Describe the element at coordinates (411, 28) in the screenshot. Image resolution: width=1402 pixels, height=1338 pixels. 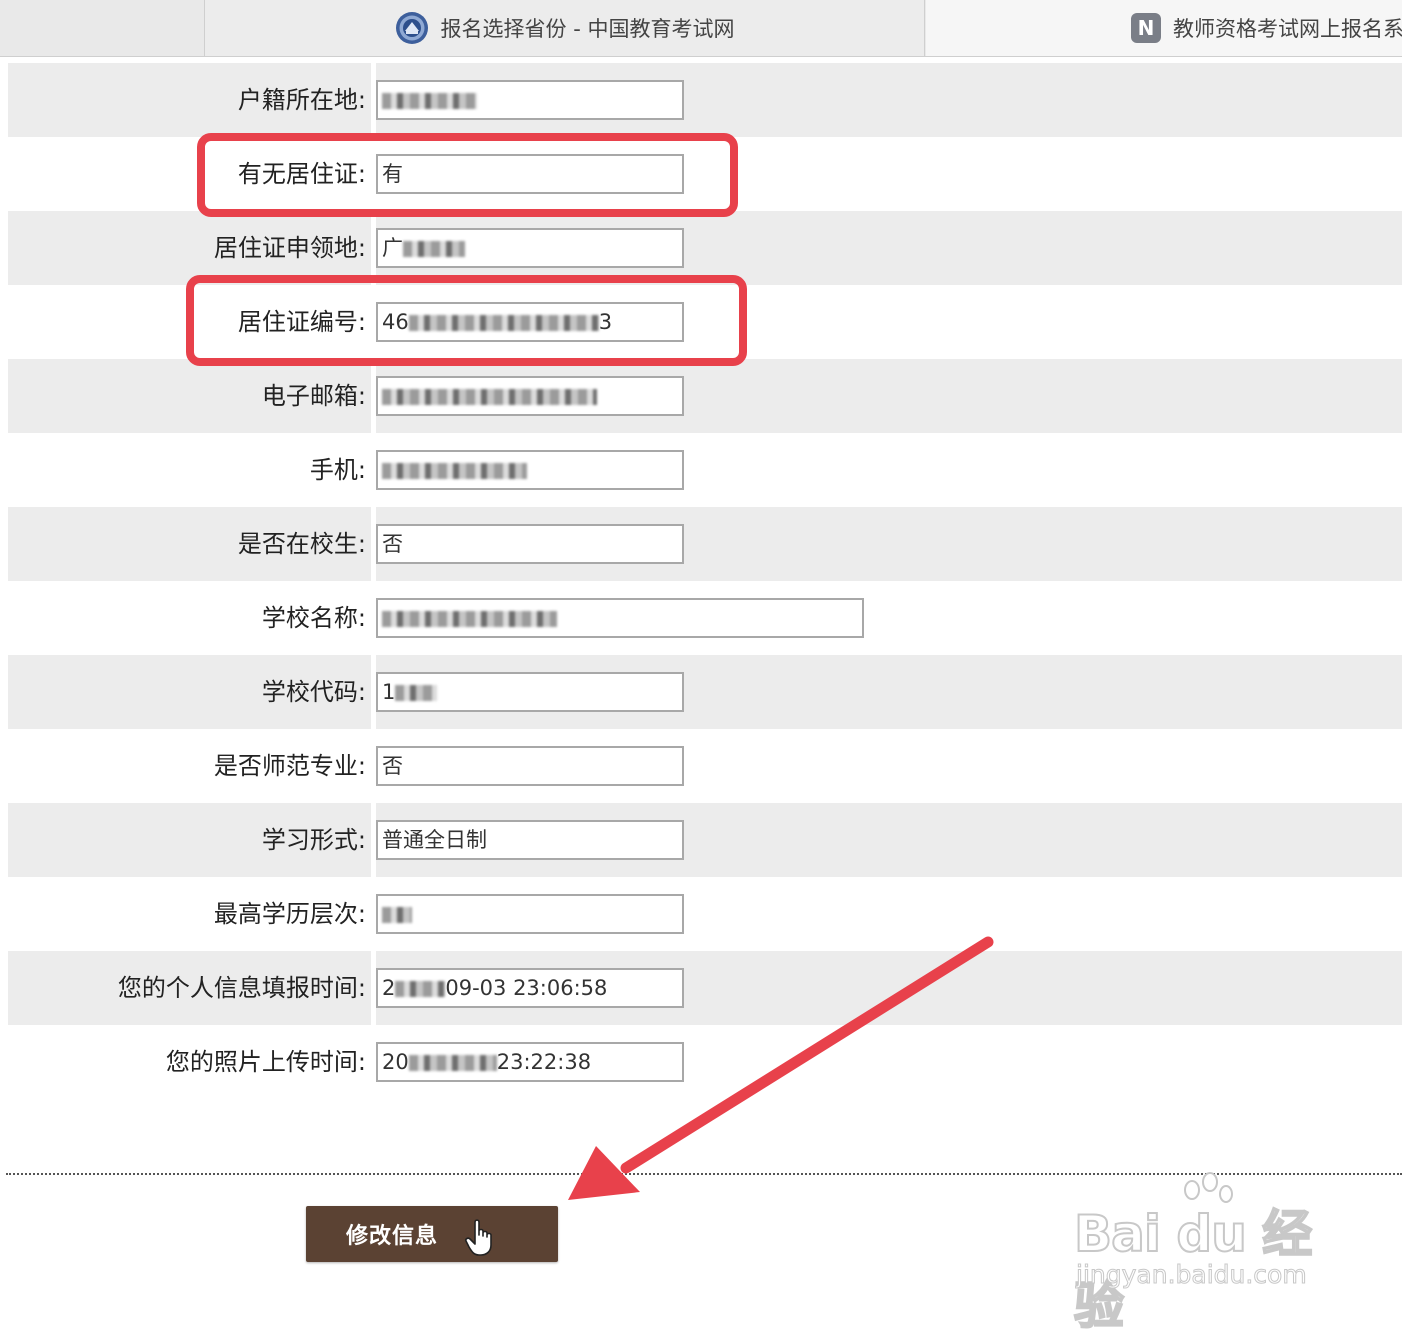
I see `emblem-icon` at that location.